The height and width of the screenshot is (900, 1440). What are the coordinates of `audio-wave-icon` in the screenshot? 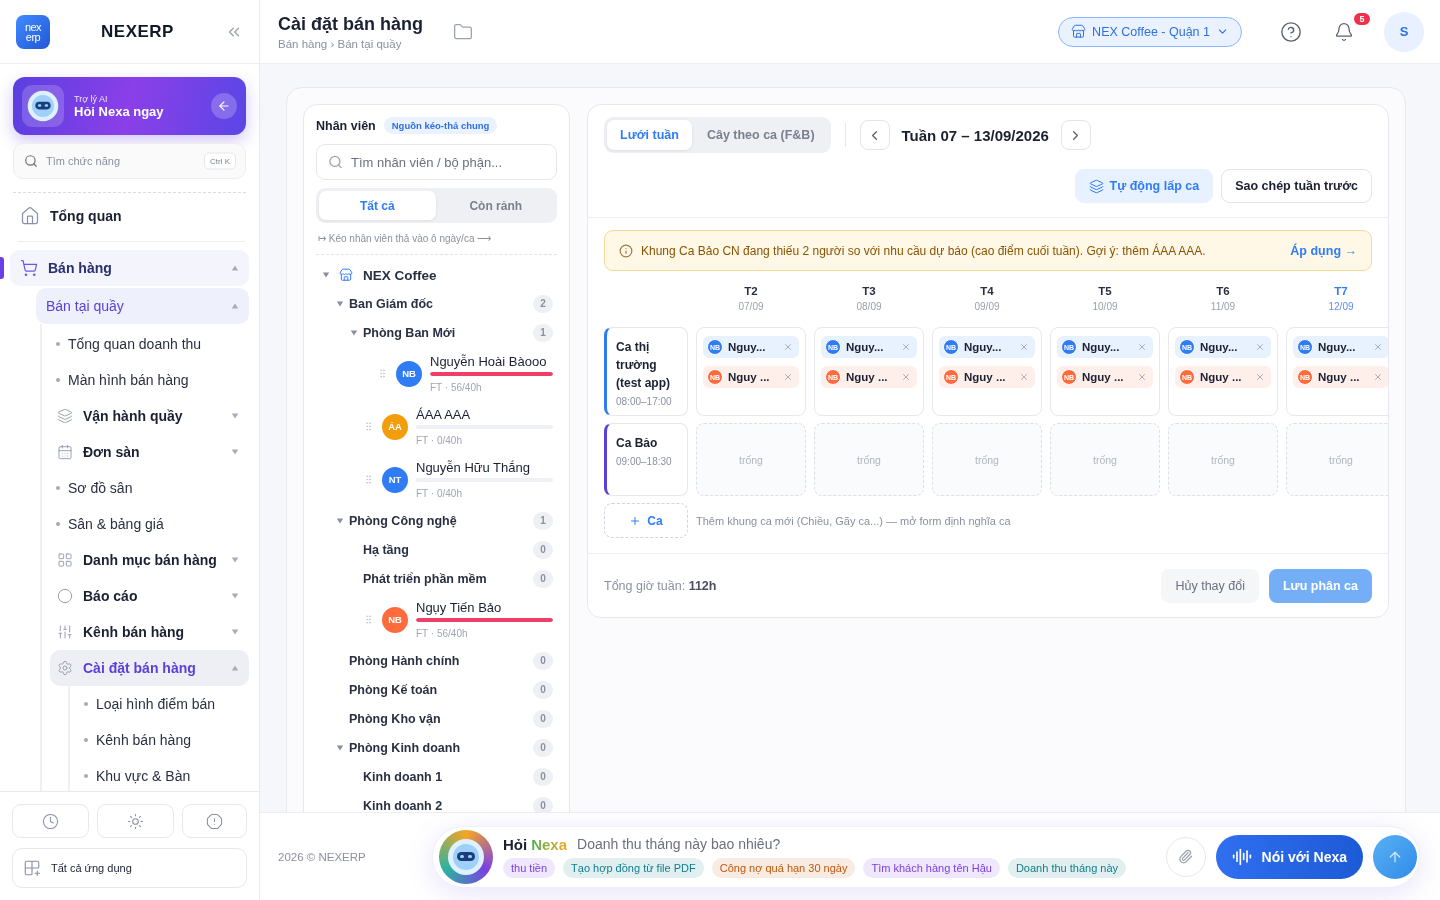 It's located at (1241, 856).